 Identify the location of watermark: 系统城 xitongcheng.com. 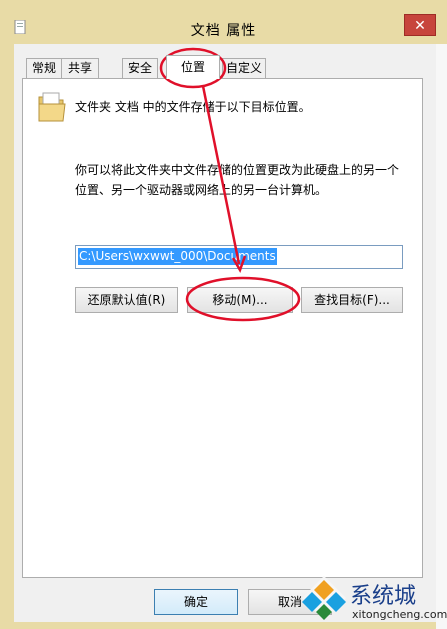
(373, 599).